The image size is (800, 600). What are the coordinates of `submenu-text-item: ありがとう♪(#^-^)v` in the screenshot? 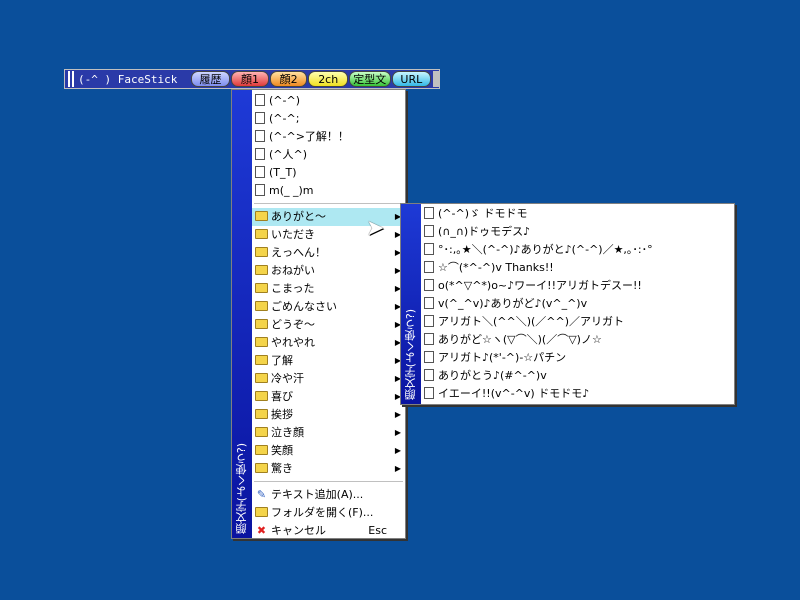 It's located at (577, 376).